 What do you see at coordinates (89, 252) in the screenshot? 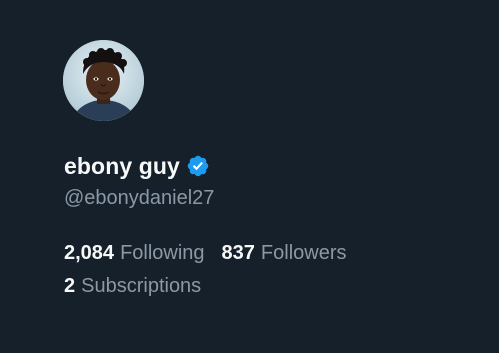
I see `following-count: 2,084` at bounding box center [89, 252].